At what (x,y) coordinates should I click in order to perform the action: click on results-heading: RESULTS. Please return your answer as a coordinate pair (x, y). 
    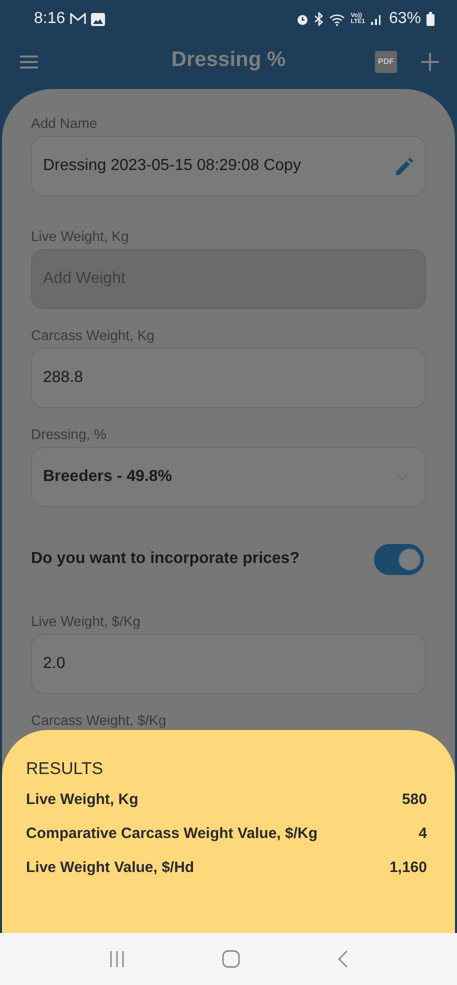
    Looking at the image, I should click on (65, 769).